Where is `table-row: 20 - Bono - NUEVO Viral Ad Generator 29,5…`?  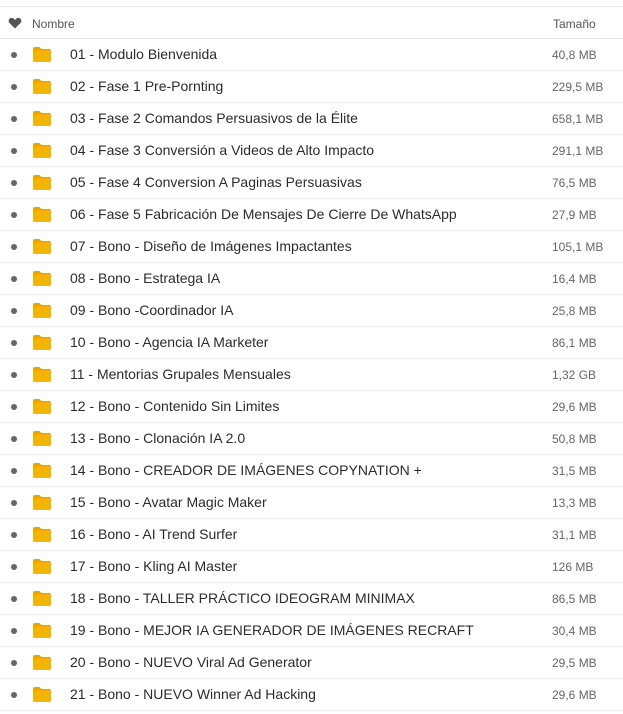
table-row: 20 - Bono - NUEVO Viral Ad Generator 29,5… is located at coordinates (311, 663).